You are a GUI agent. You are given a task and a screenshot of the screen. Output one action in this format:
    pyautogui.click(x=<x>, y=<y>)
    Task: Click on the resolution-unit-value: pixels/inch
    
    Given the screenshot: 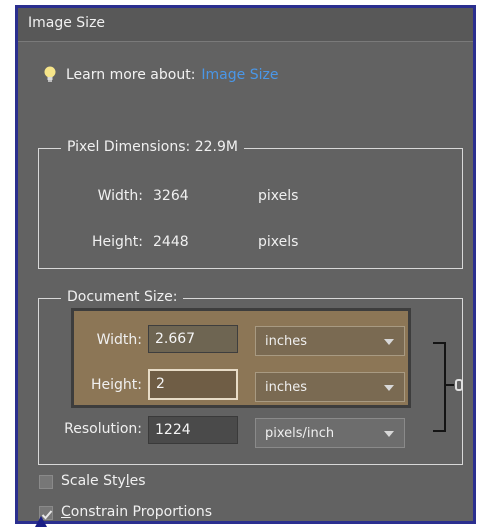 What is the action you would take?
    pyautogui.click(x=300, y=433)
    